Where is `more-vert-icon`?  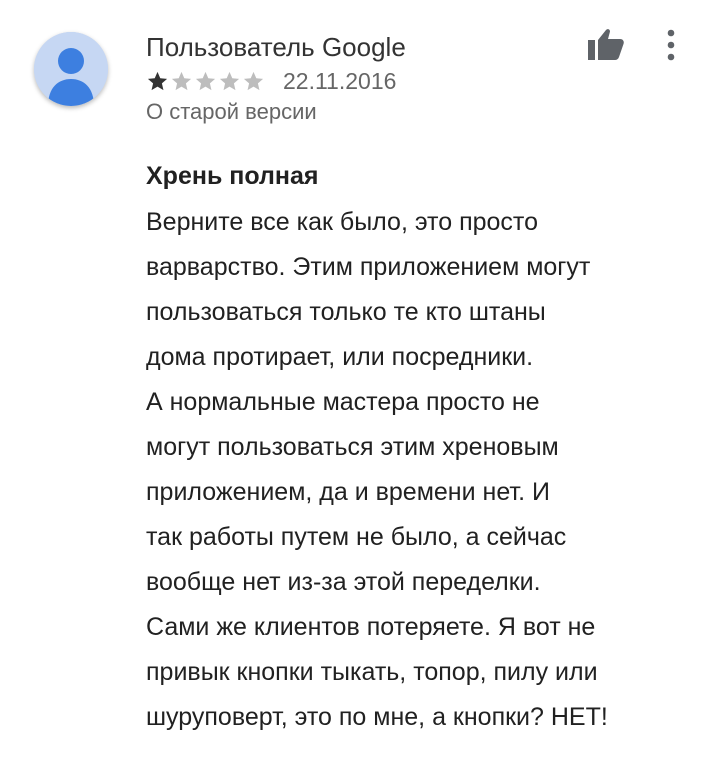
more-vert-icon is located at coordinates (671, 45).